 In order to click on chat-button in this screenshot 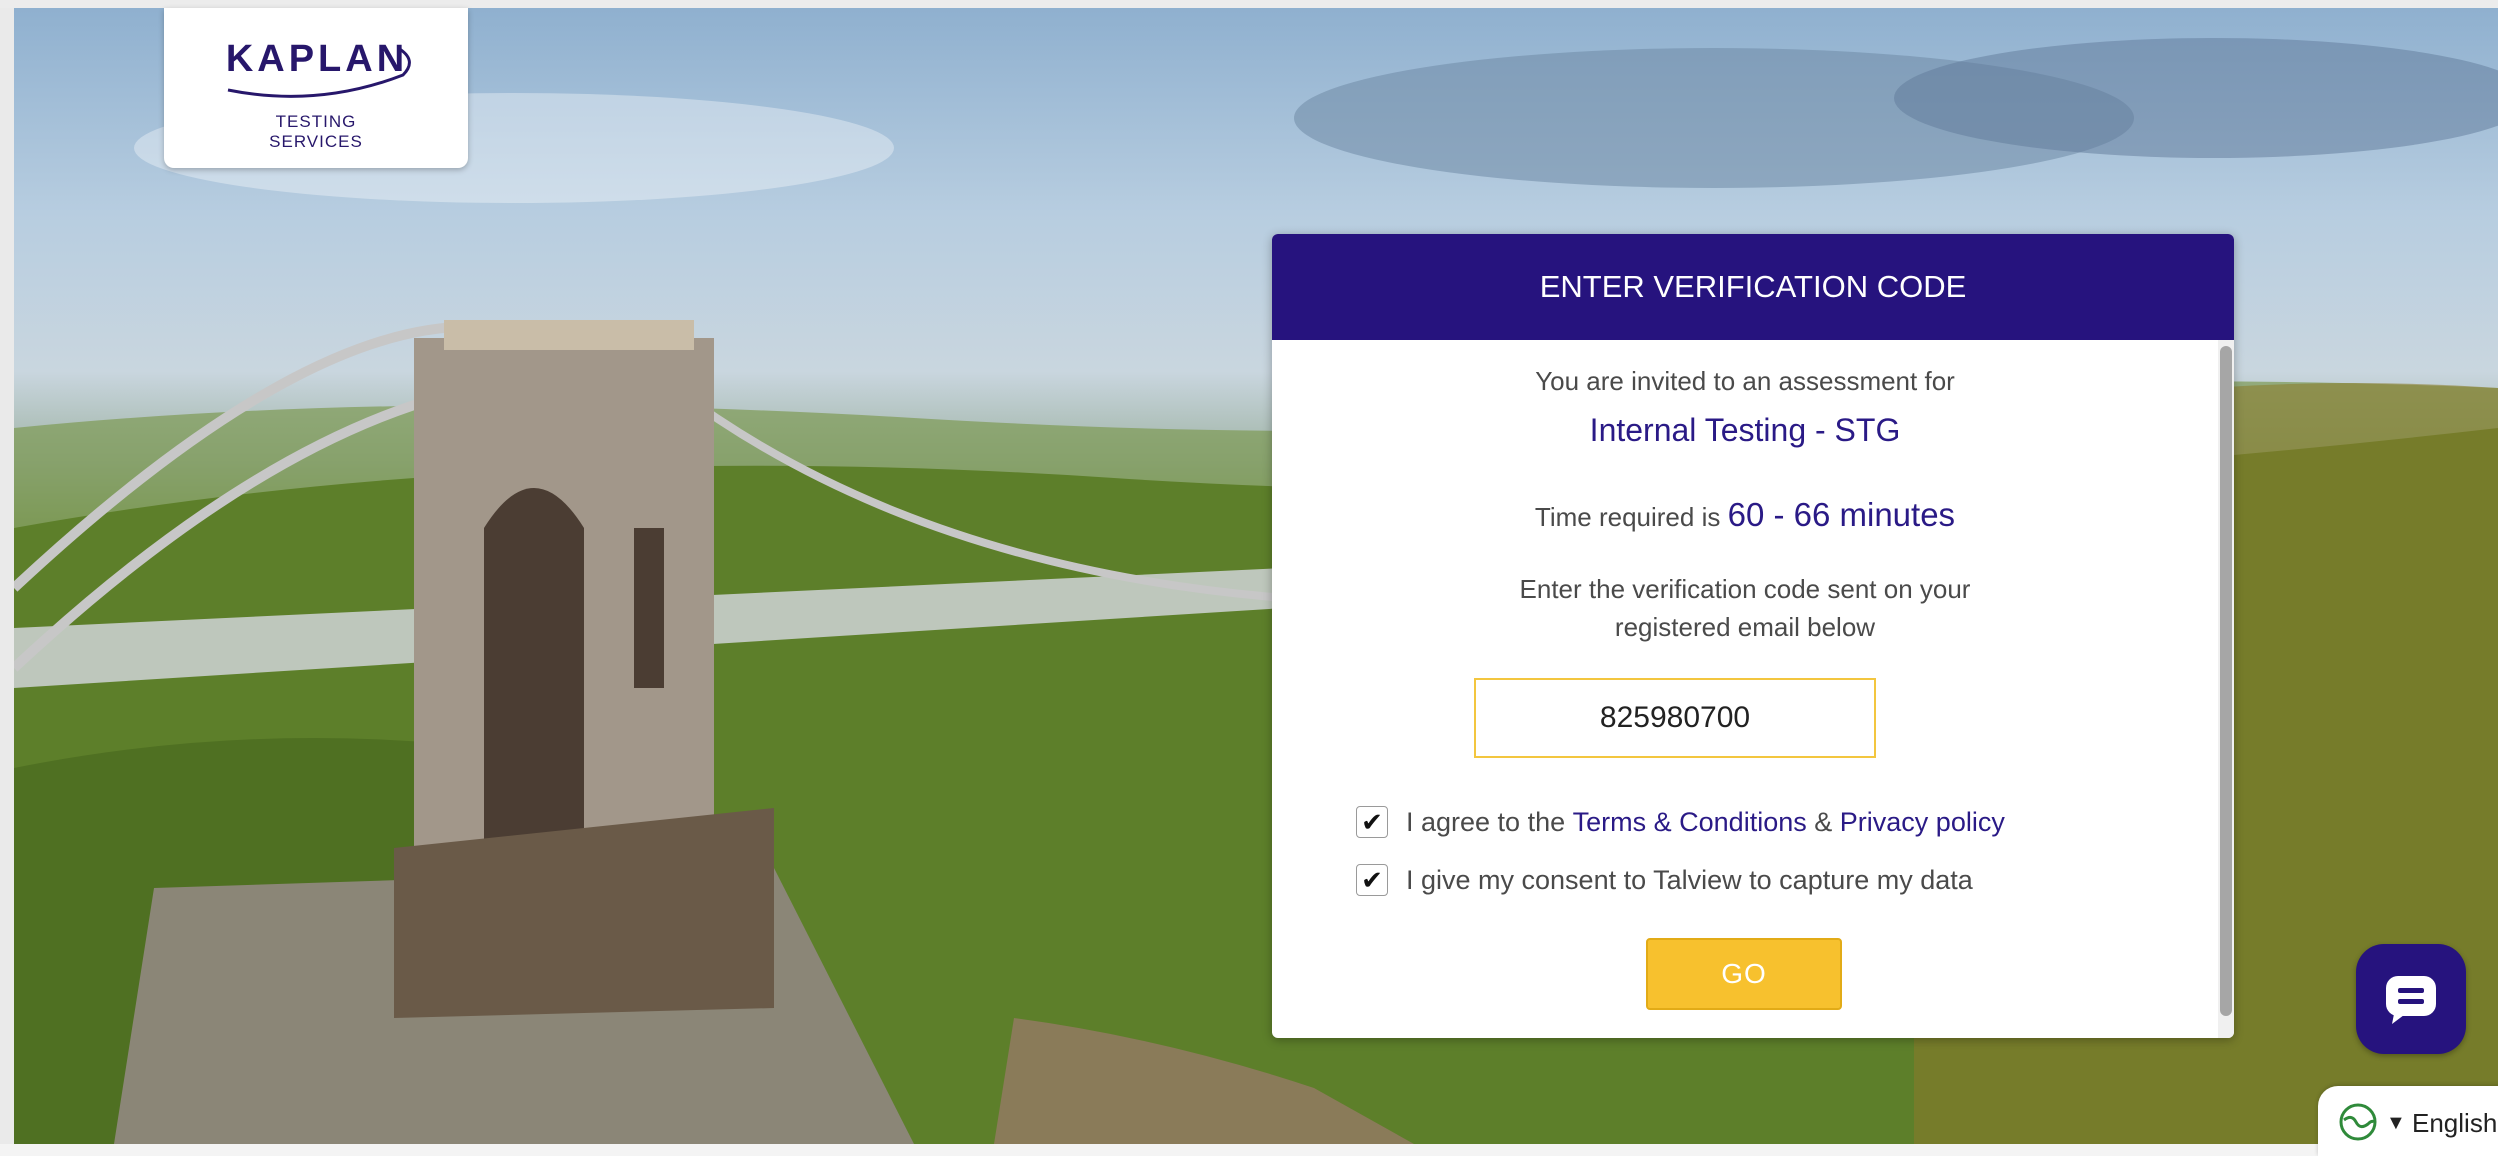, I will do `click(2411, 999)`.